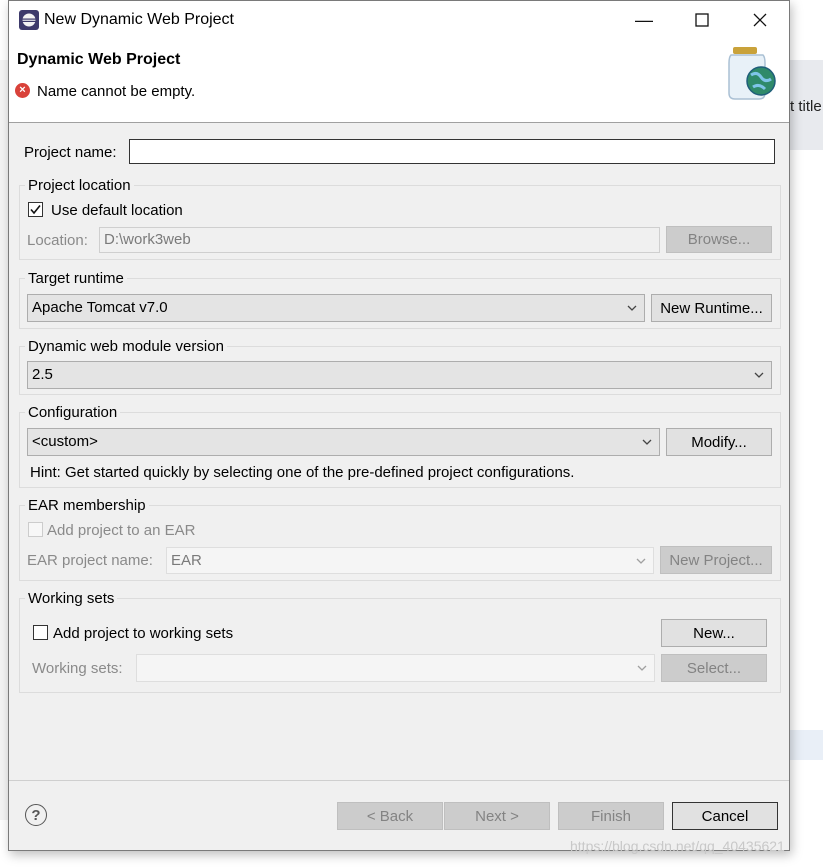 This screenshot has height=867, width=823. Describe the element at coordinates (186, 560) in the screenshot. I see `ear-project-name-value: EAR` at that location.